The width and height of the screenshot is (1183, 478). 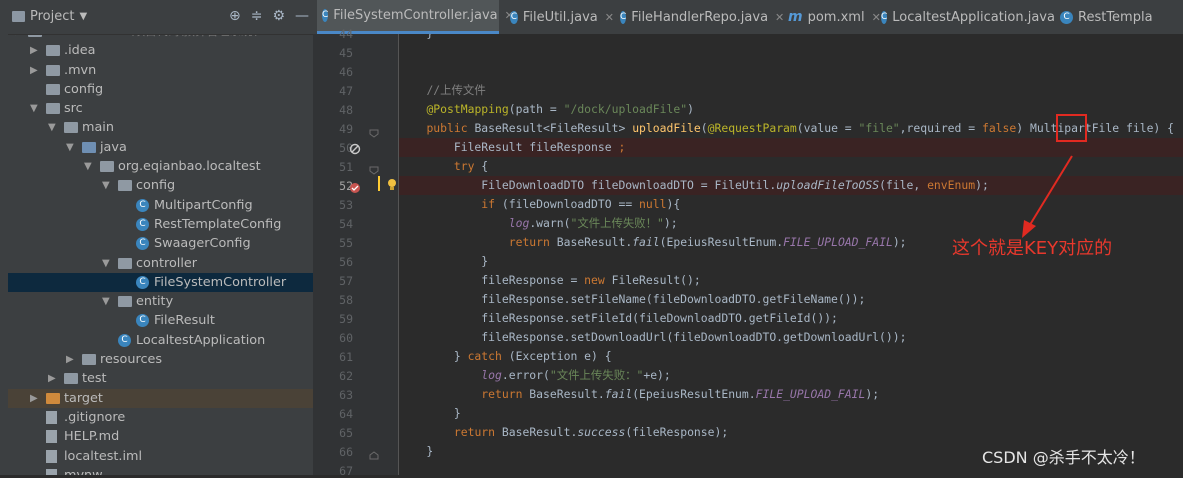 I want to click on tree-item: ▼ controller, so click(x=160, y=263).